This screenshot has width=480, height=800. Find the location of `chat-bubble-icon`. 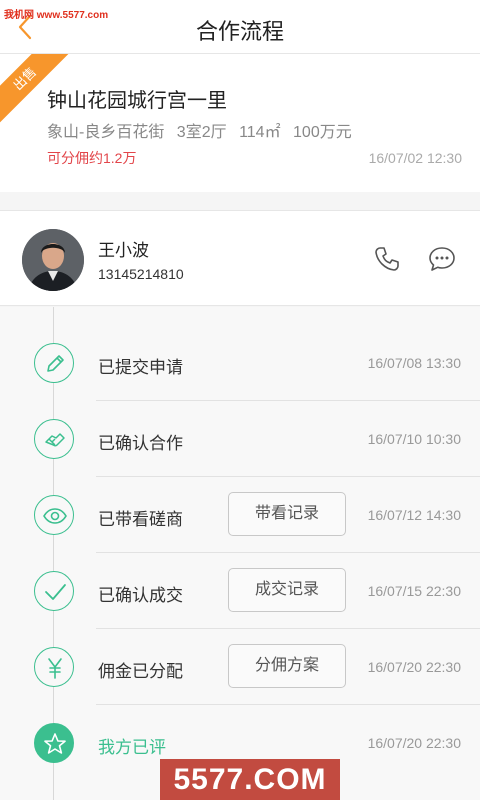

chat-bubble-icon is located at coordinates (442, 259).